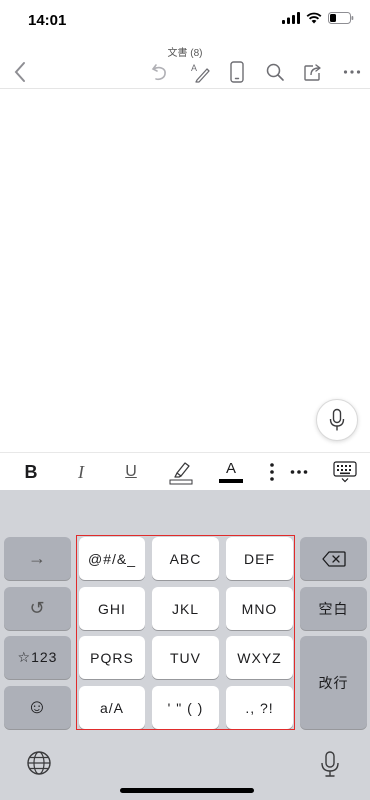  Describe the element at coordinates (112, 657) in the screenshot. I see `key-pqrs: PQRS` at that location.